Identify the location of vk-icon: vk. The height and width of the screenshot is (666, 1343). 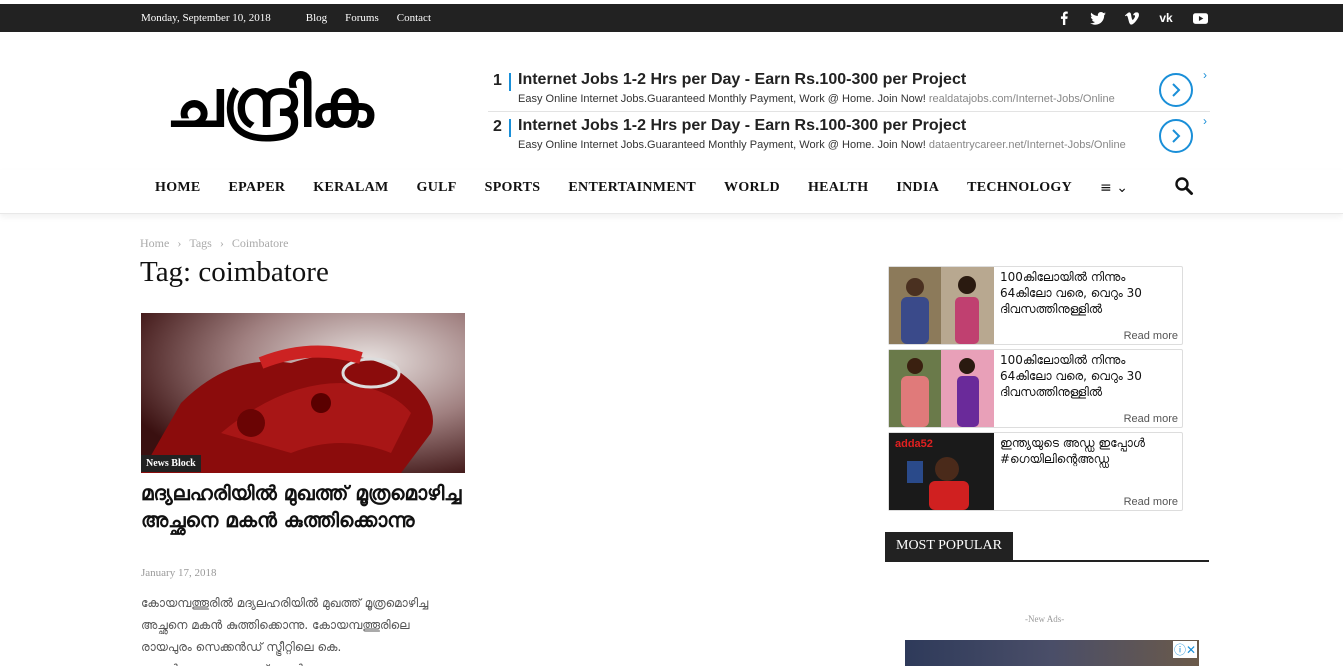
(1166, 18).